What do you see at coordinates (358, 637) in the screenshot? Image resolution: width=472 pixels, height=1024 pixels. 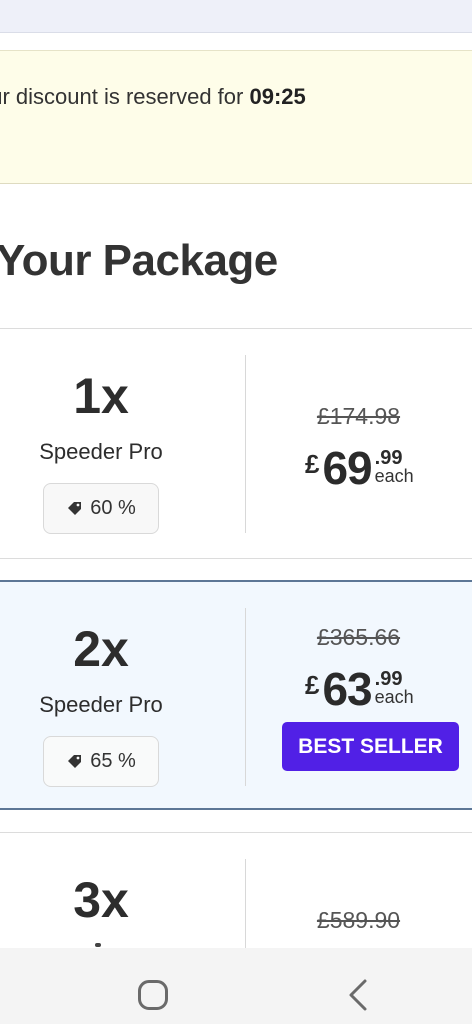 I see `original-price: £365.66` at bounding box center [358, 637].